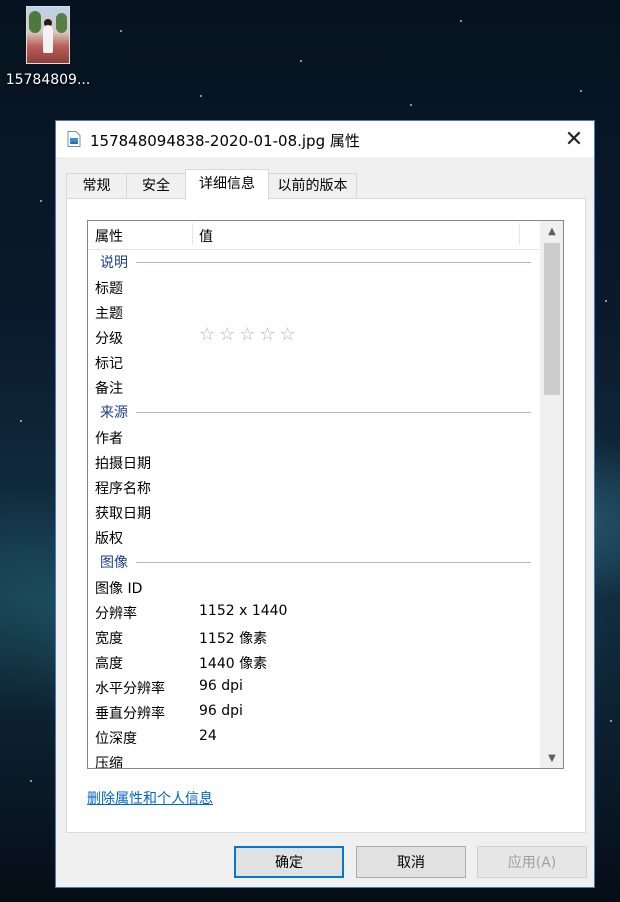  I want to click on list-header: 属性 值, so click(314, 235).